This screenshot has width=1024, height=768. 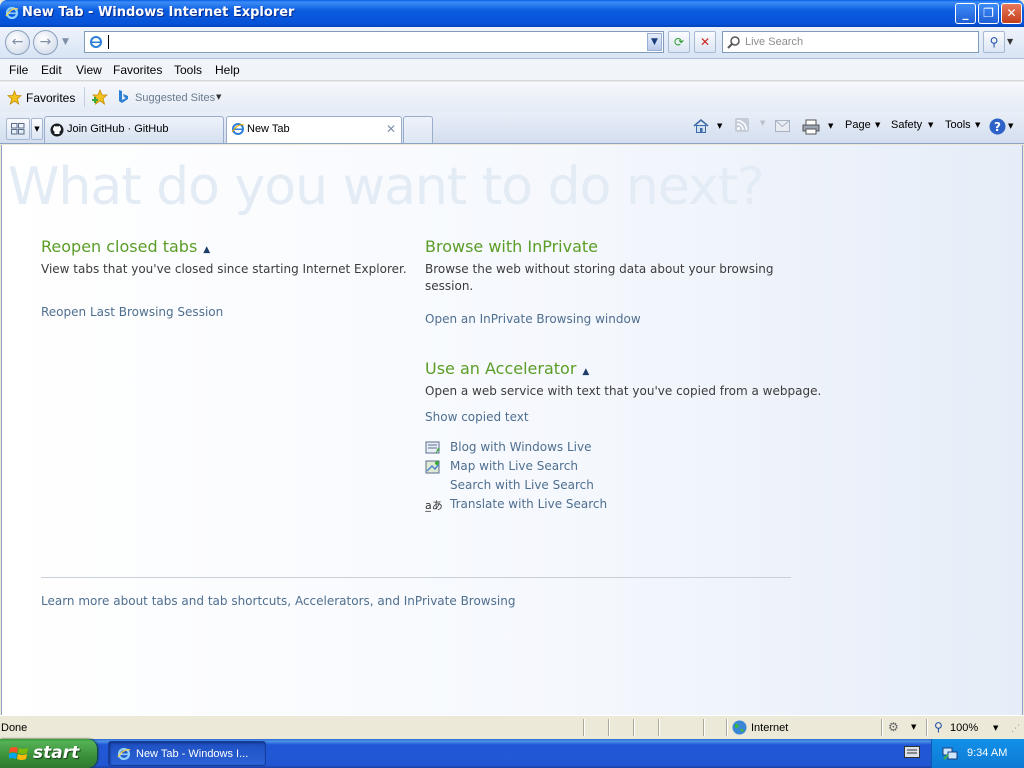 What do you see at coordinates (512, 70) in the screenshot?
I see `menu-bar: File Edit View Favorites Tools Help` at bounding box center [512, 70].